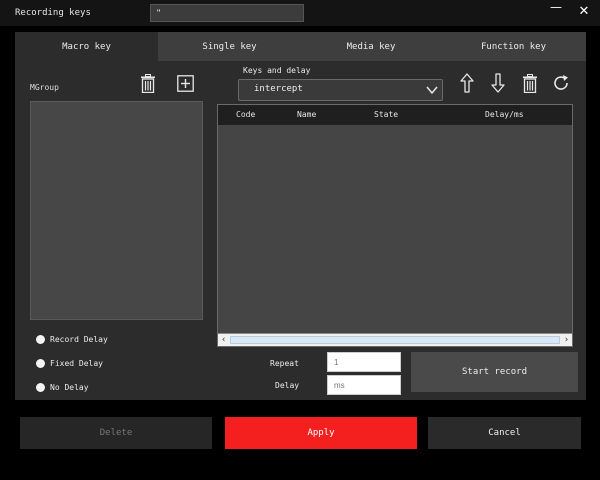 This screenshot has width=600, height=480. Describe the element at coordinates (513, 46) in the screenshot. I see `tab-function-key: Function key` at that location.